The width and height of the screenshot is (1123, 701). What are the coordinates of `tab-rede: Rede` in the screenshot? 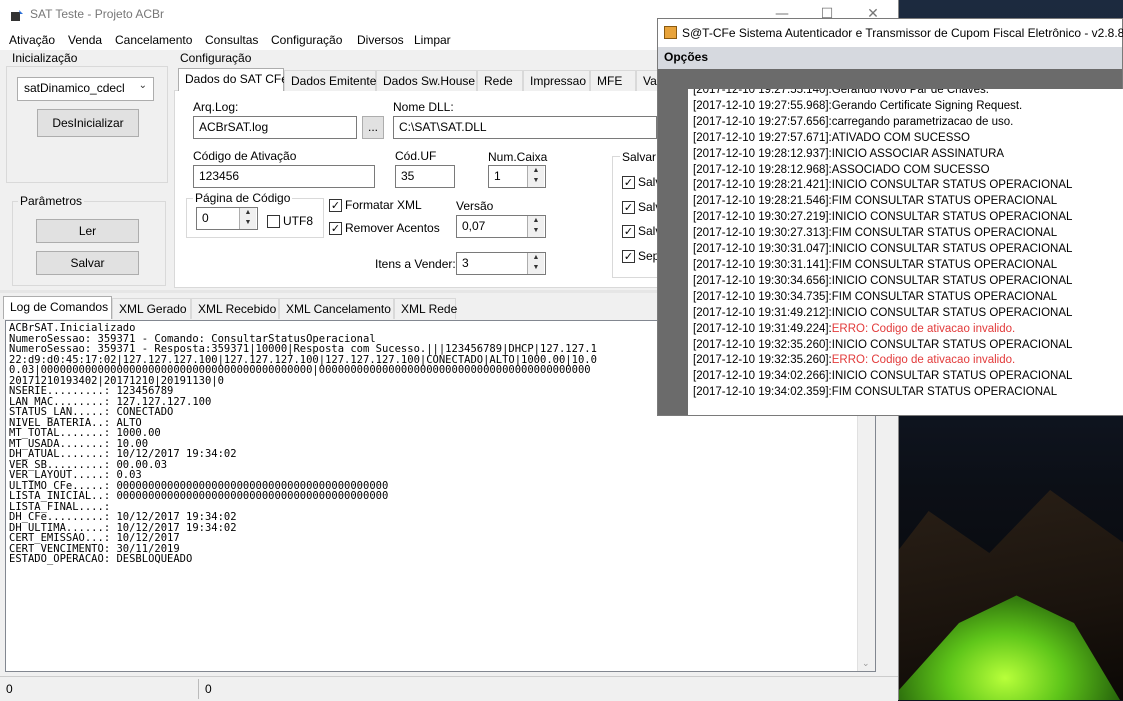 It's located at (500, 80).